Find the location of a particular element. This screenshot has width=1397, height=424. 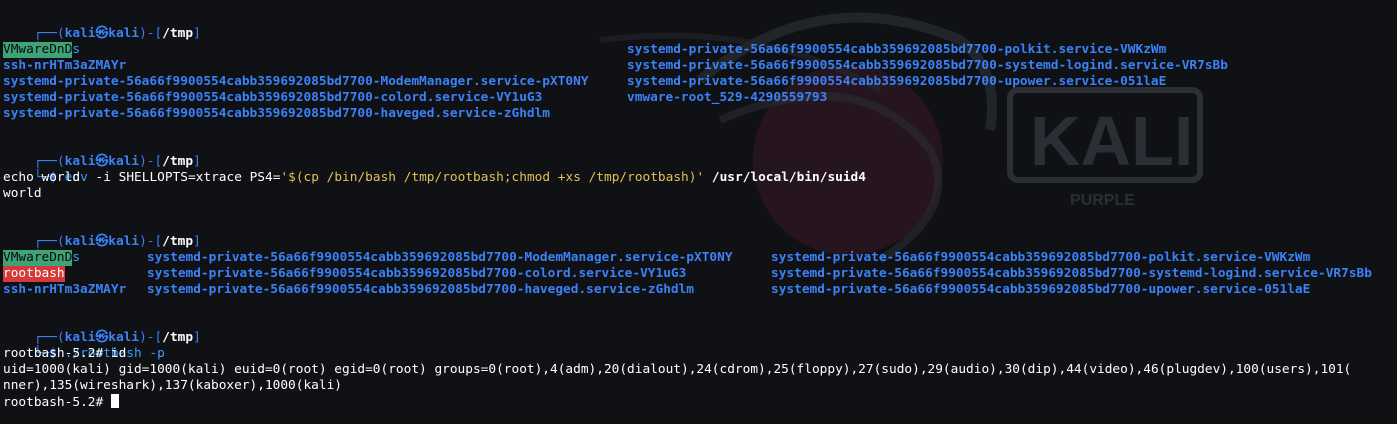

command-line-1: └─$ ls is located at coordinates (677, 41).